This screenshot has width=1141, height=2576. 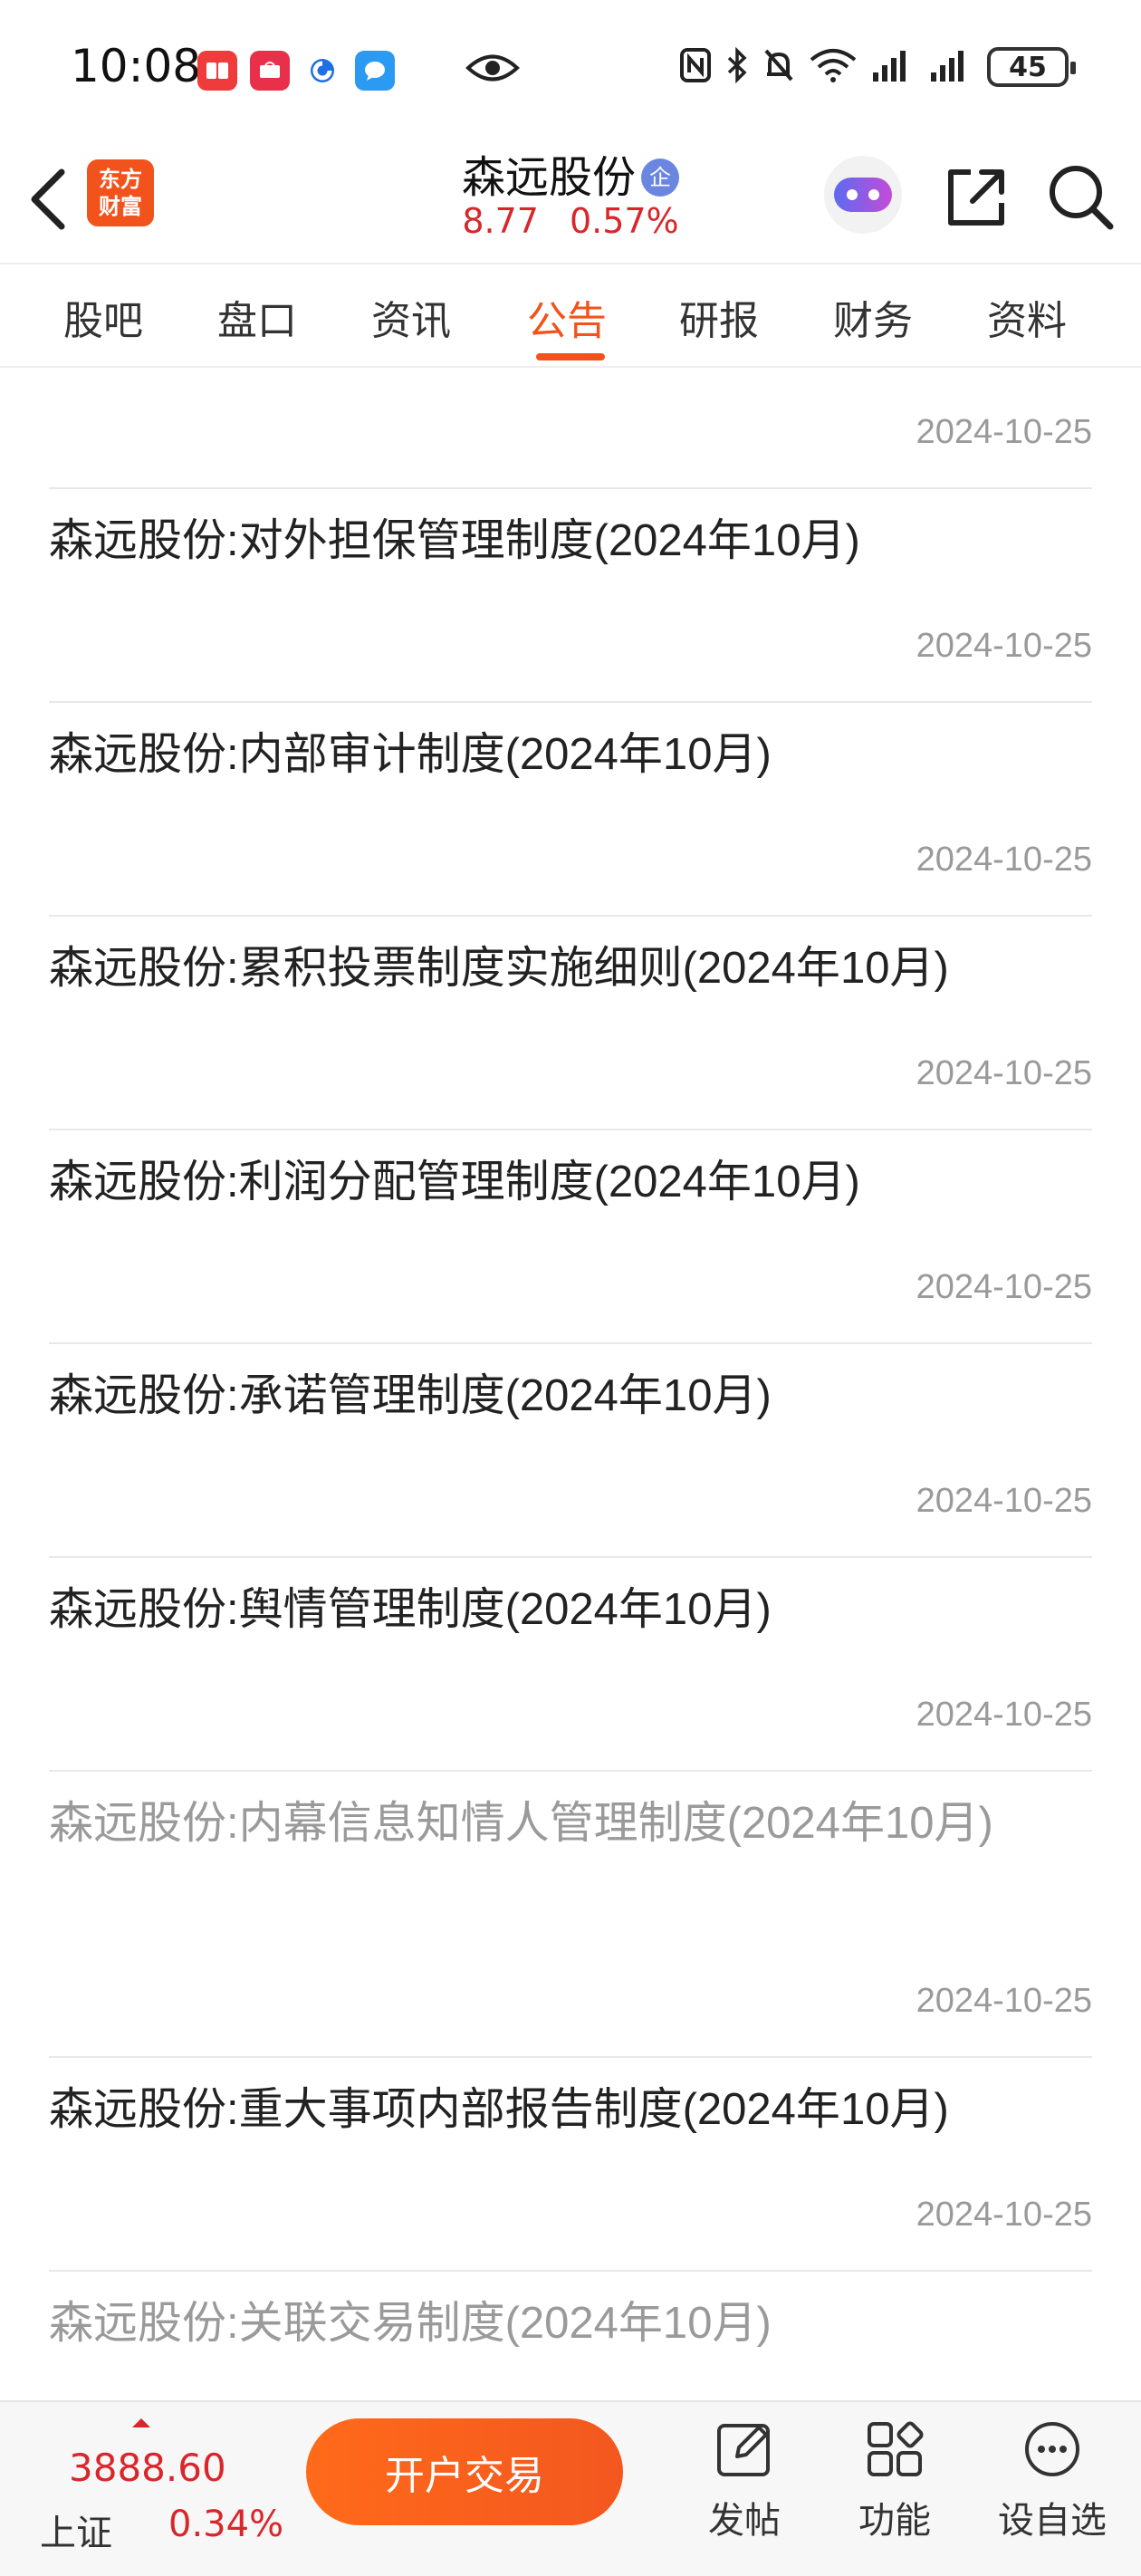 I want to click on tab-bar: 股吧 盘口 资讯 公告 研报 财务 资料, so click(x=570, y=315).